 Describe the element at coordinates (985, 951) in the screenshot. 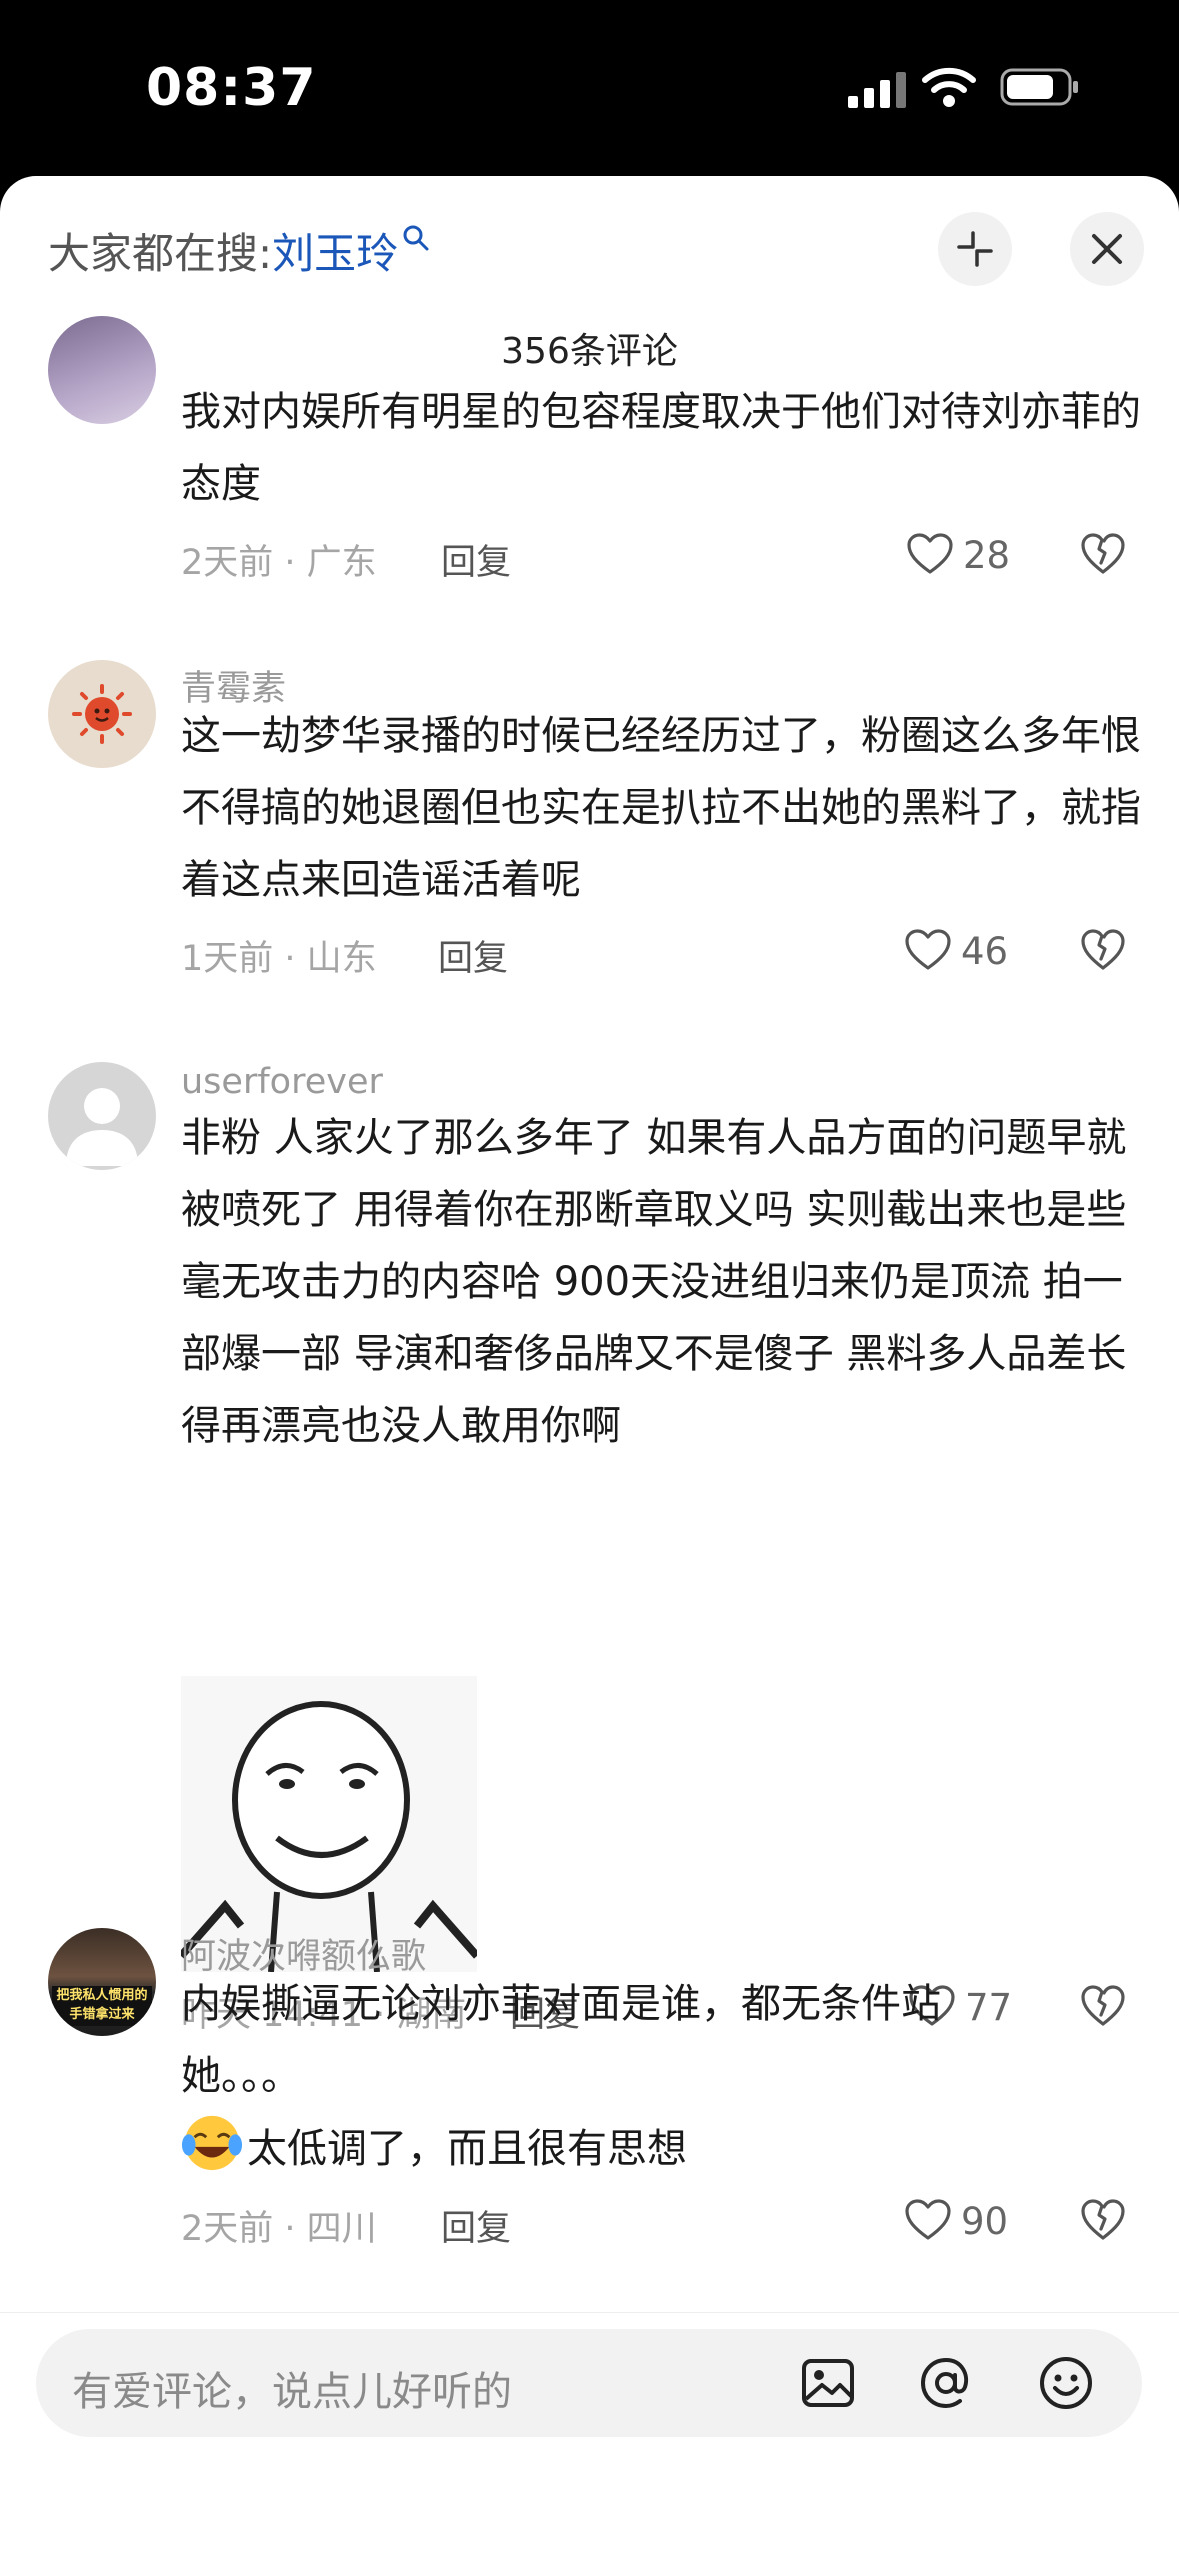

I see `like-count: 46` at that location.